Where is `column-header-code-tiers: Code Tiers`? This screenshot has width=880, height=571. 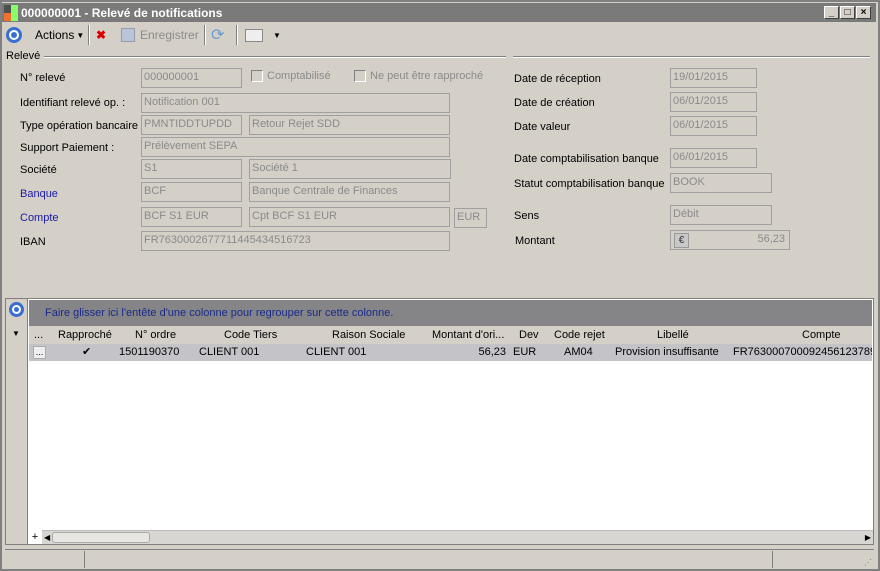 column-header-code-tiers: Code Tiers is located at coordinates (250, 335).